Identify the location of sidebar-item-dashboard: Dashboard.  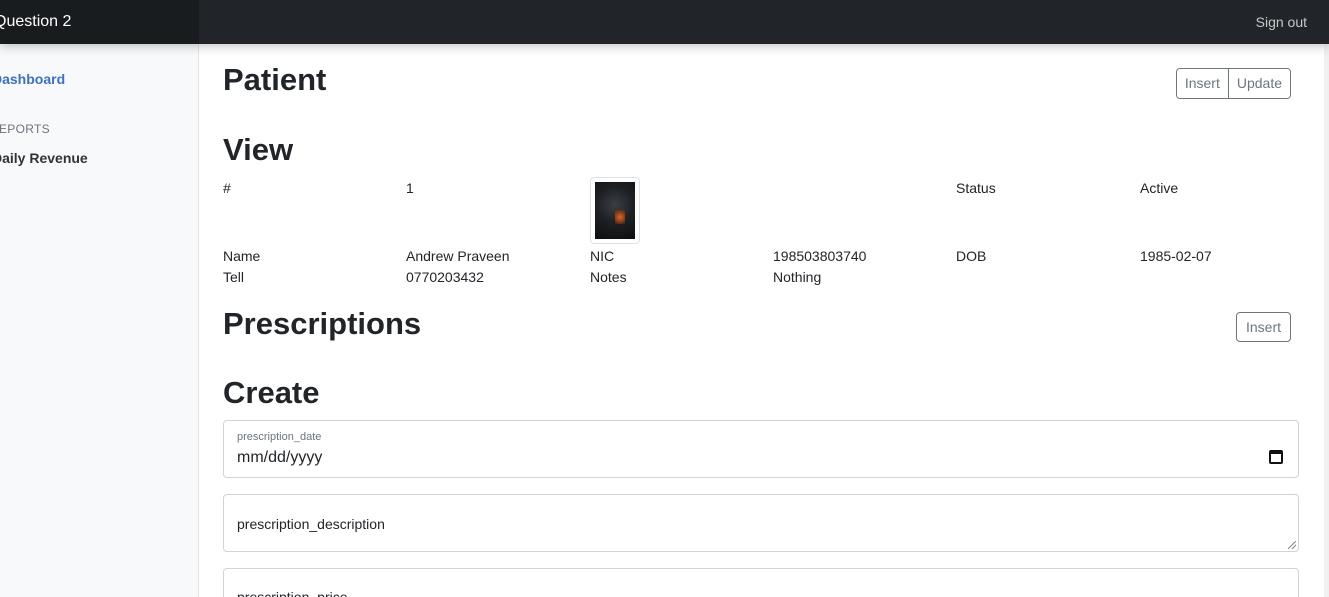
(32, 79).